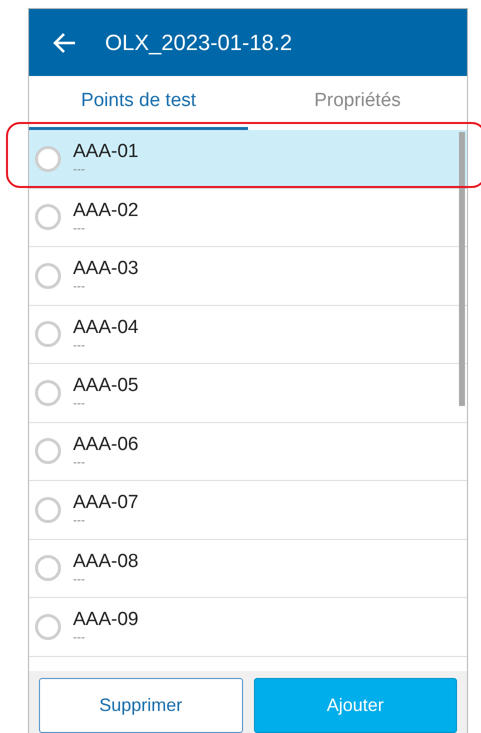  I want to click on list-item: AAA-08 ---, so click(248, 569).